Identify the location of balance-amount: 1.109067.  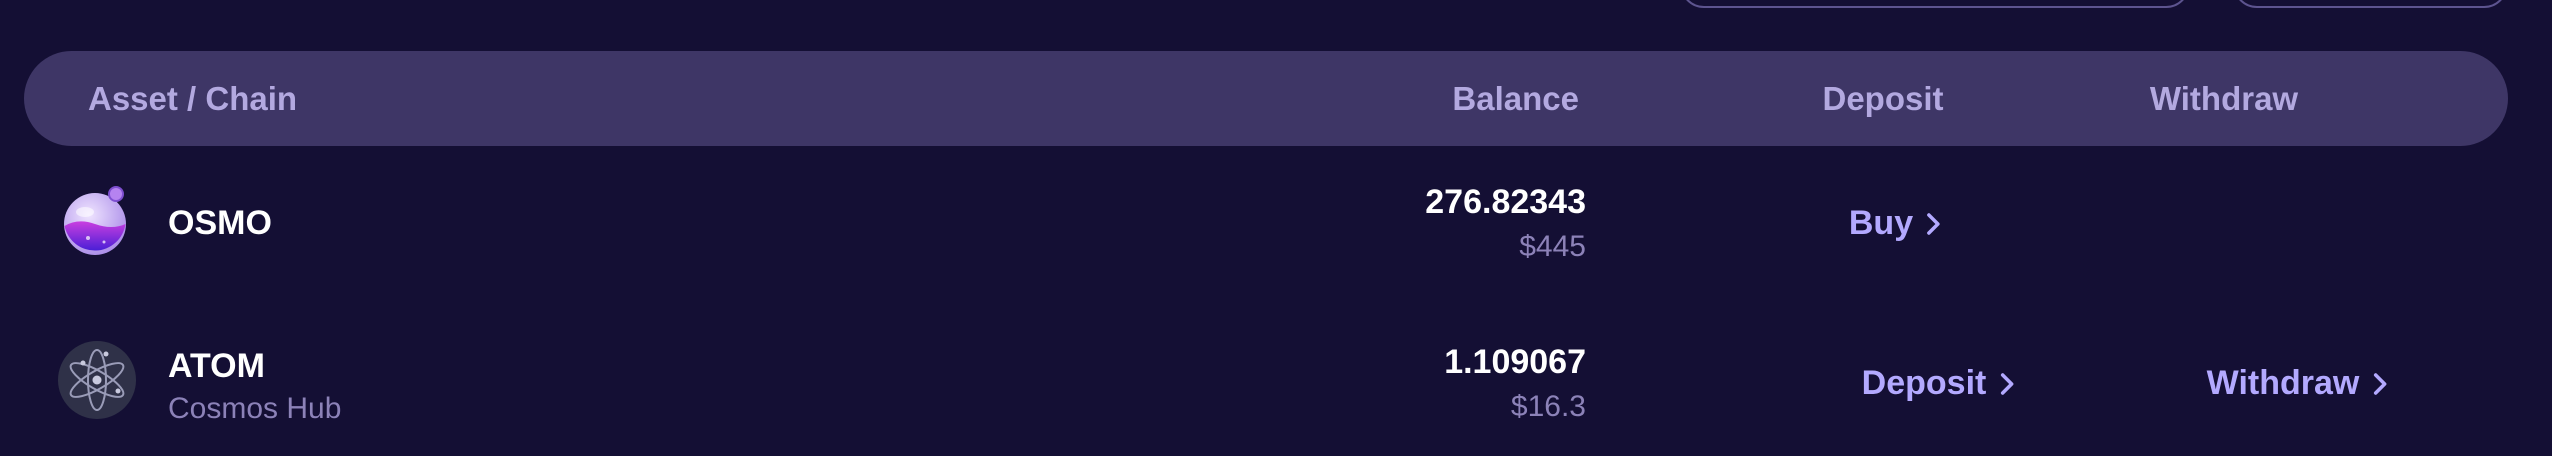
(1515, 362).